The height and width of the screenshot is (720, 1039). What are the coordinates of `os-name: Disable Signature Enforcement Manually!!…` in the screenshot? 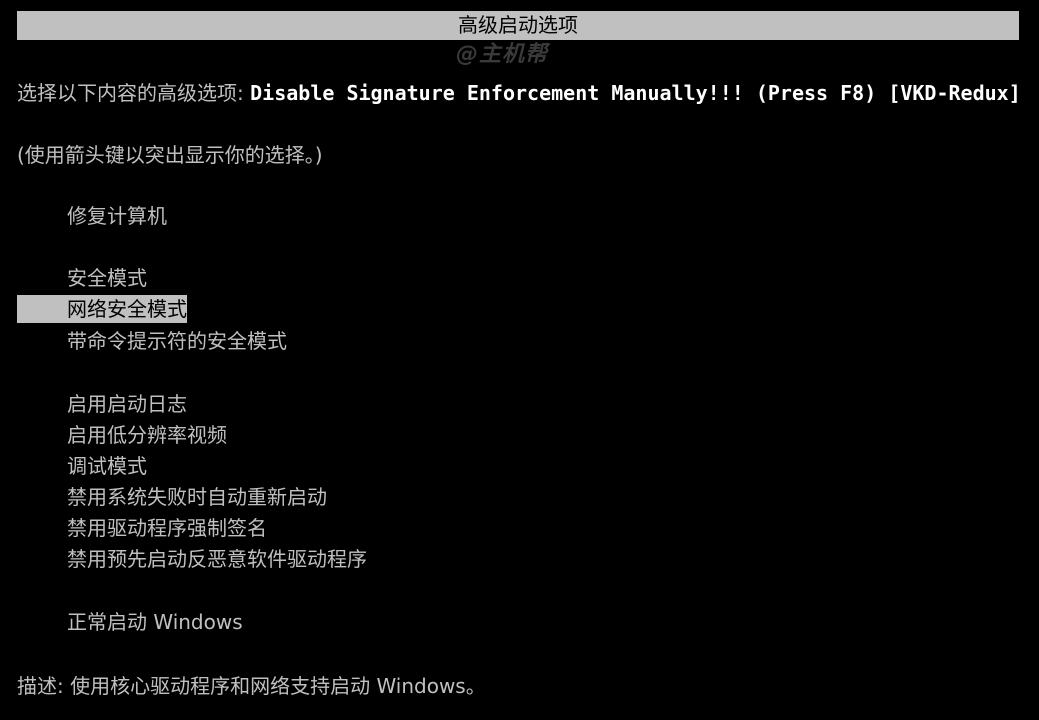 It's located at (635, 93).